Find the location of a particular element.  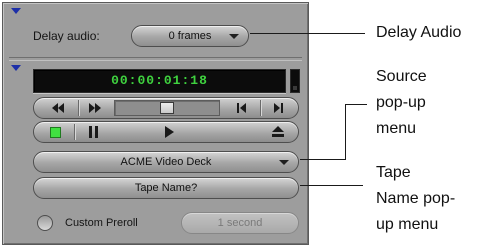

step-forward-button is located at coordinates (278, 108).